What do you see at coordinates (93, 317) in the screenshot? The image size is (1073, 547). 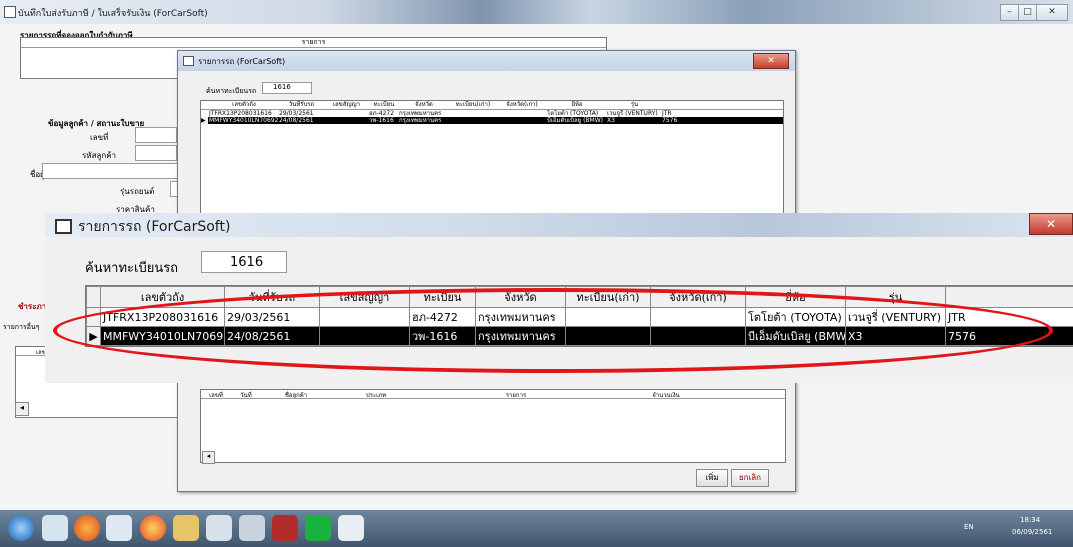 I see `row-selector-cell` at bounding box center [93, 317].